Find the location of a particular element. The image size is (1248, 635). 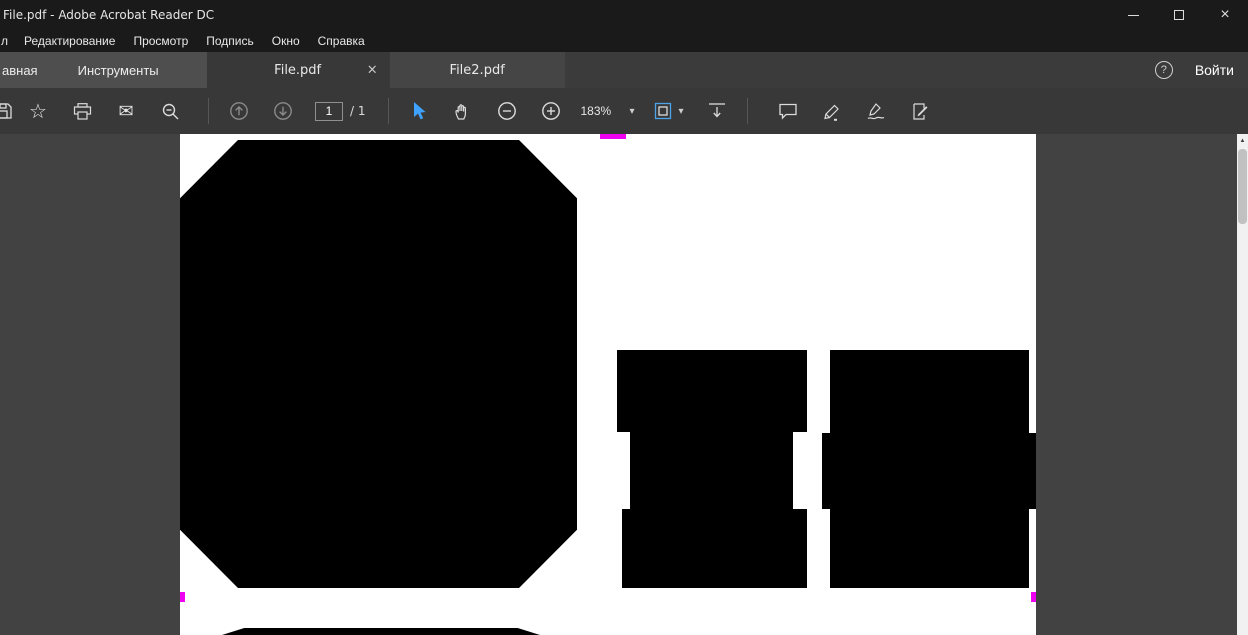

doc-tab-file2: File2.pdf is located at coordinates (476, 70).